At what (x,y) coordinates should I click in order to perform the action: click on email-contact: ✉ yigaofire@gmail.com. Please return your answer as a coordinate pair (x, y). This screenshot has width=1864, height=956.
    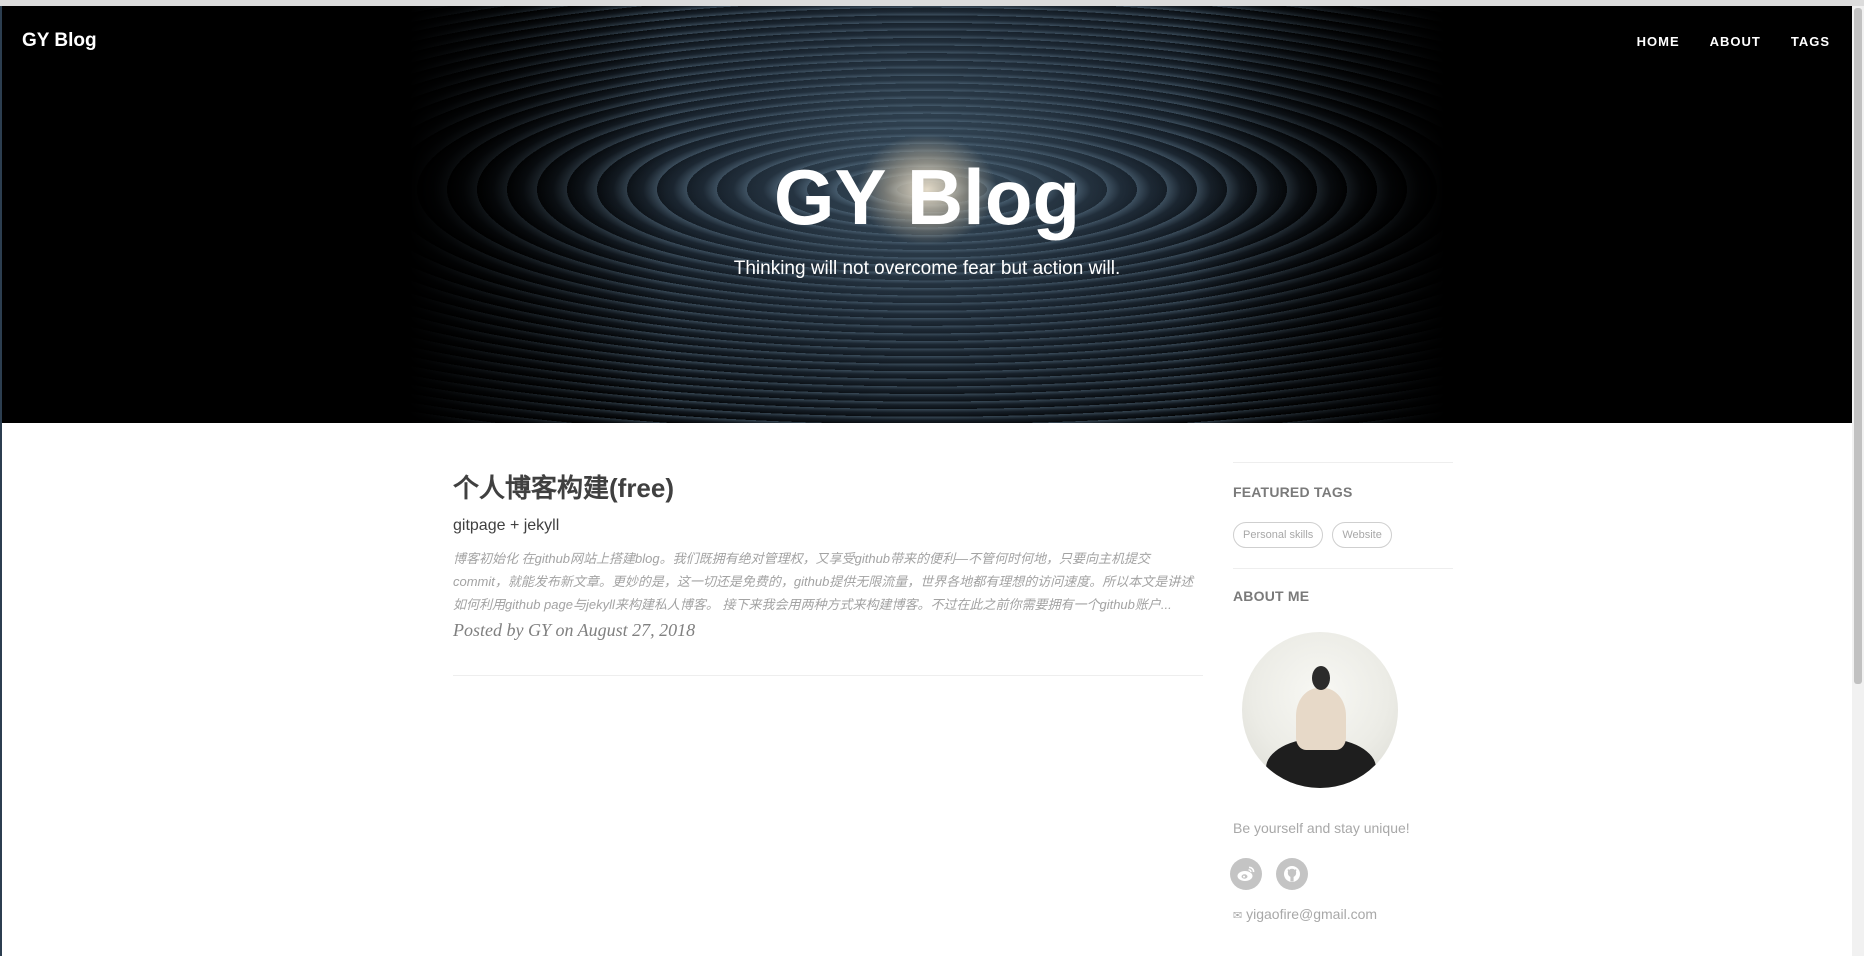
    Looking at the image, I should click on (1343, 914).